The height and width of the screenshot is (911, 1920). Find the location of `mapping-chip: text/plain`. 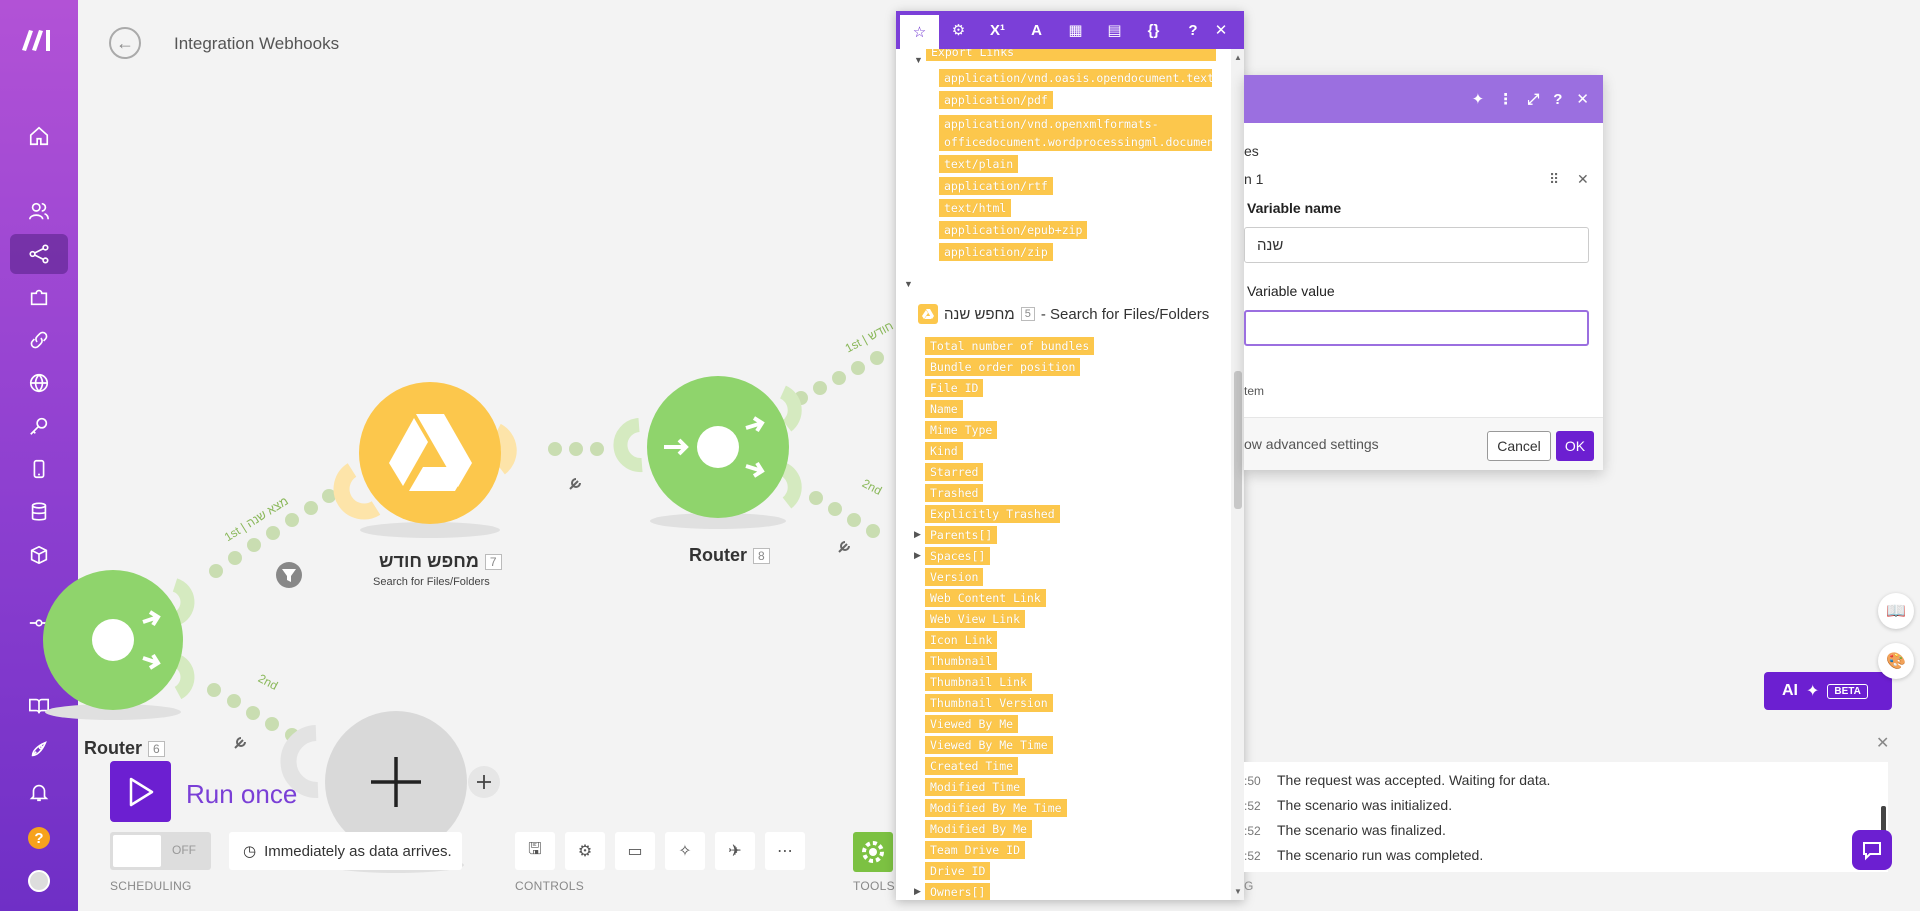

mapping-chip: text/plain is located at coordinates (979, 164).